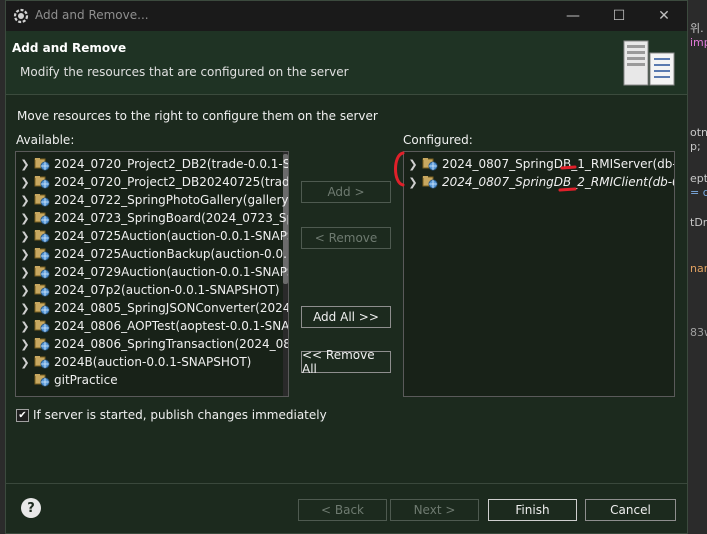  Describe the element at coordinates (86, 380) in the screenshot. I see `list-item-label: gitPractice` at that location.